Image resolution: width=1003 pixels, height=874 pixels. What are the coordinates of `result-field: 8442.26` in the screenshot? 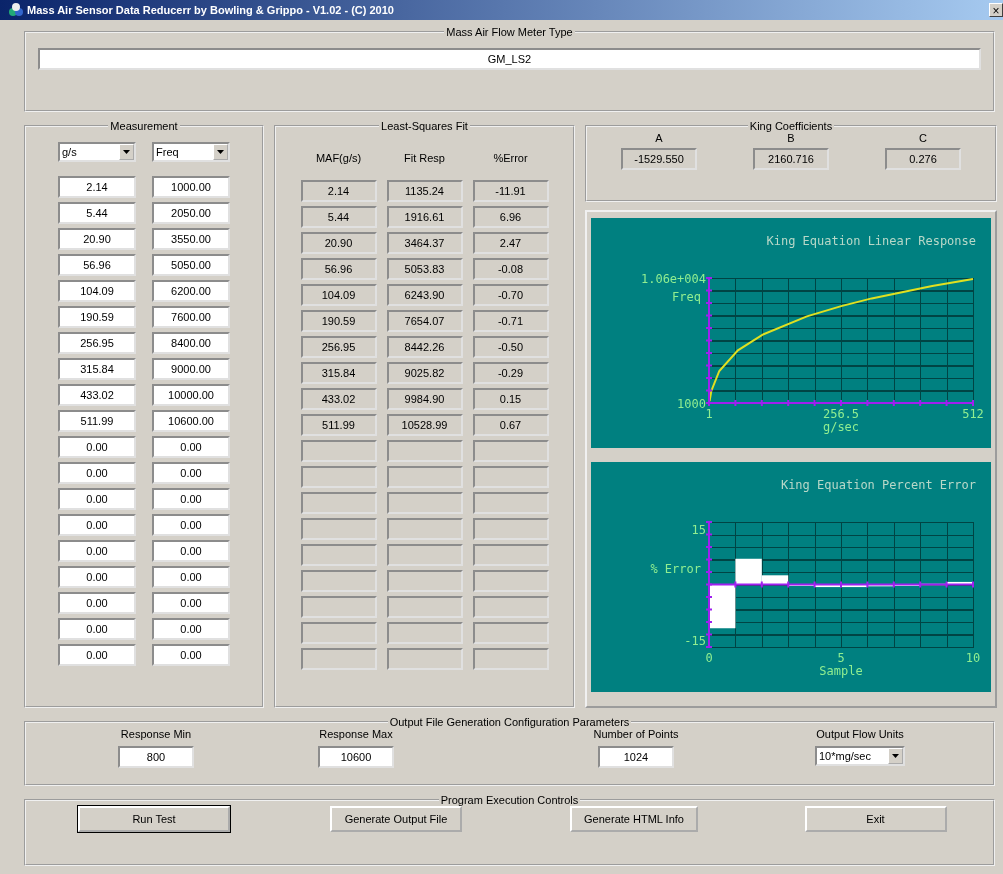 It's located at (424, 347).